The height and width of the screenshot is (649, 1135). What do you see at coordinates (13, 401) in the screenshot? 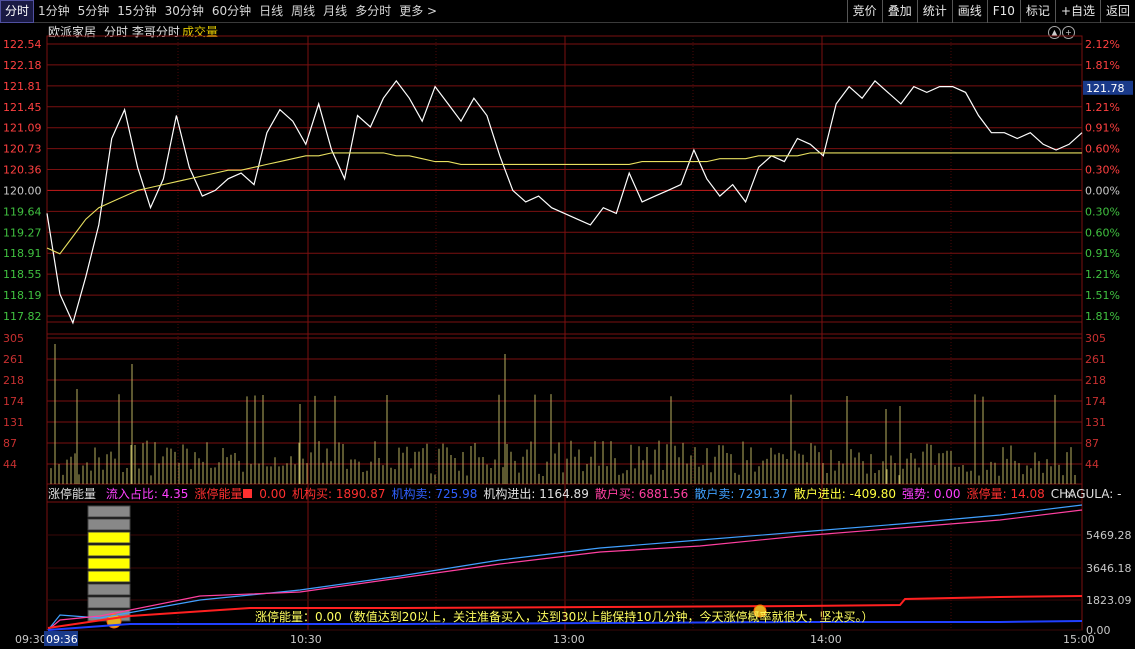
I see `volume-tick-left-3: 174` at bounding box center [13, 401].